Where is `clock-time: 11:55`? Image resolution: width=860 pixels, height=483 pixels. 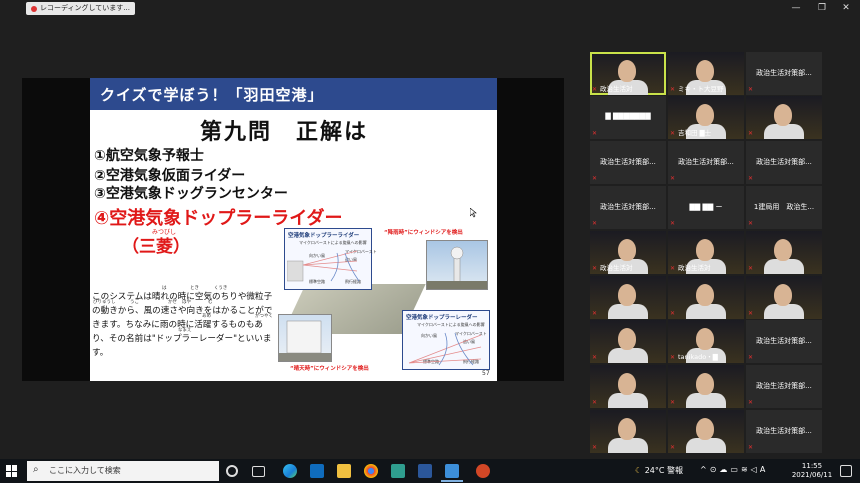 clock-time: 11:55 is located at coordinates (812, 466).